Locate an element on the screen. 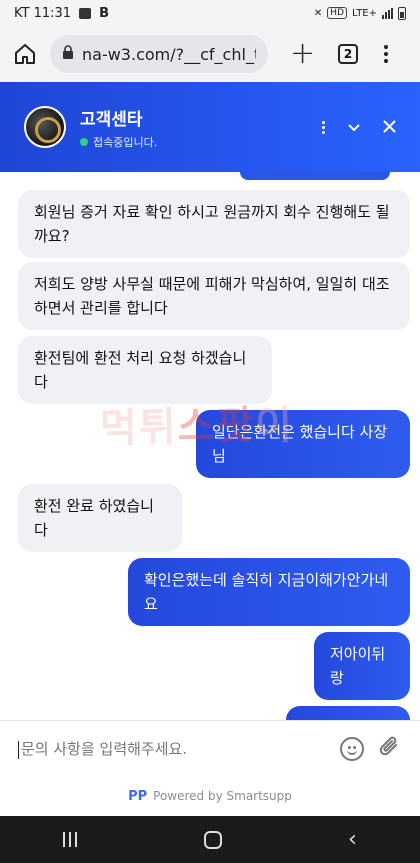  message-composer: 문의 사항을 입력해주세요. is located at coordinates (210, 748).